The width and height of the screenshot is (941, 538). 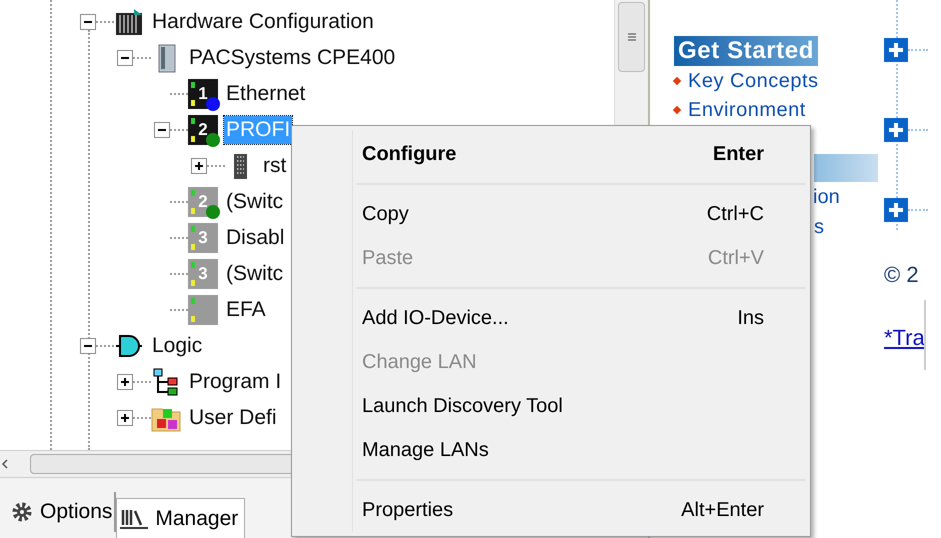 I want to click on menu-item: Launch Discovery Tool, so click(x=553, y=406).